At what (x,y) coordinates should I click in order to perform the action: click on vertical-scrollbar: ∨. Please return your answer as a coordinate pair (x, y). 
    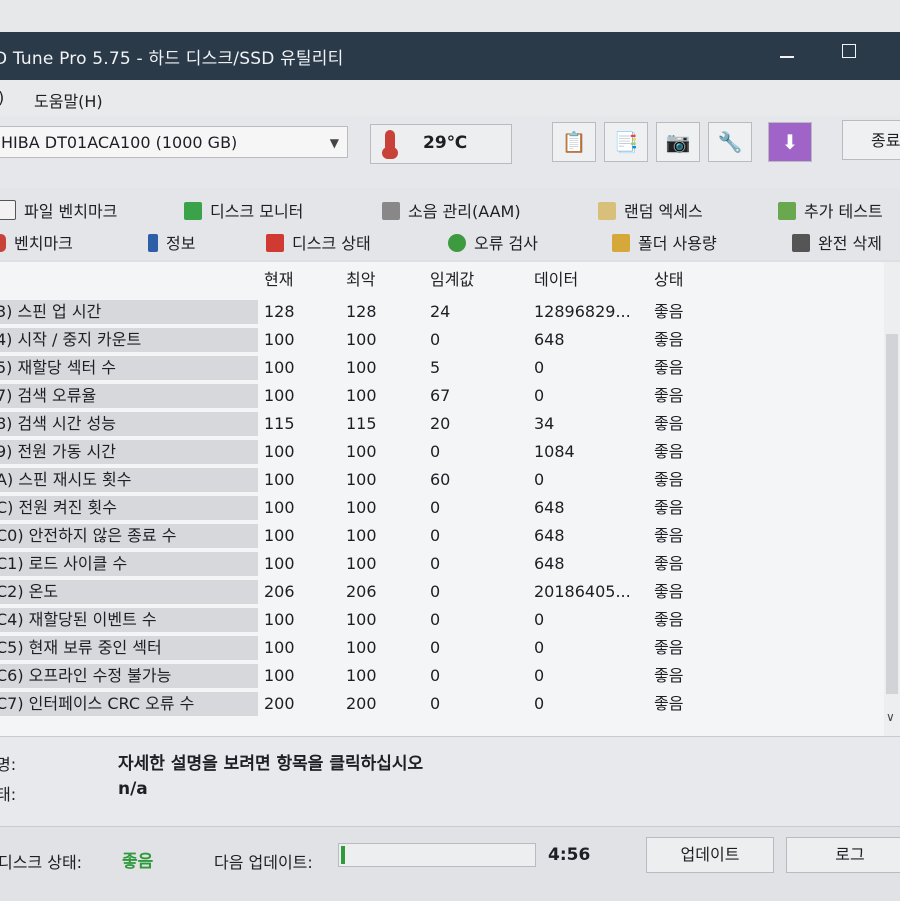
    Looking at the image, I should click on (892, 499).